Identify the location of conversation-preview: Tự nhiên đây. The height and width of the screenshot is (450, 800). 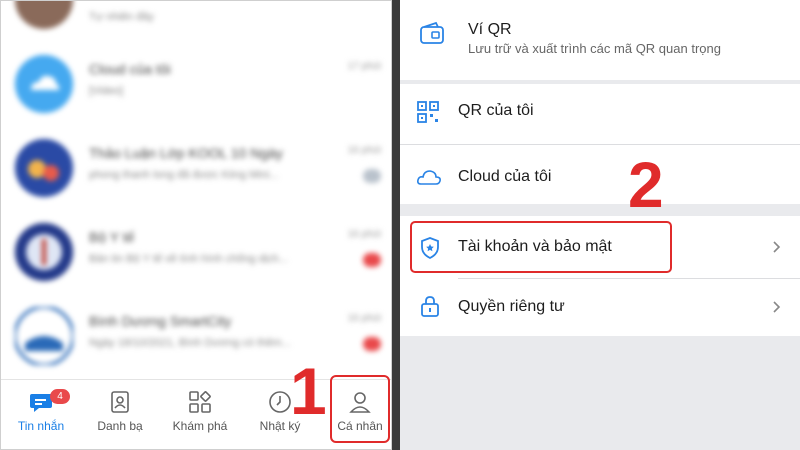
(121, 17).